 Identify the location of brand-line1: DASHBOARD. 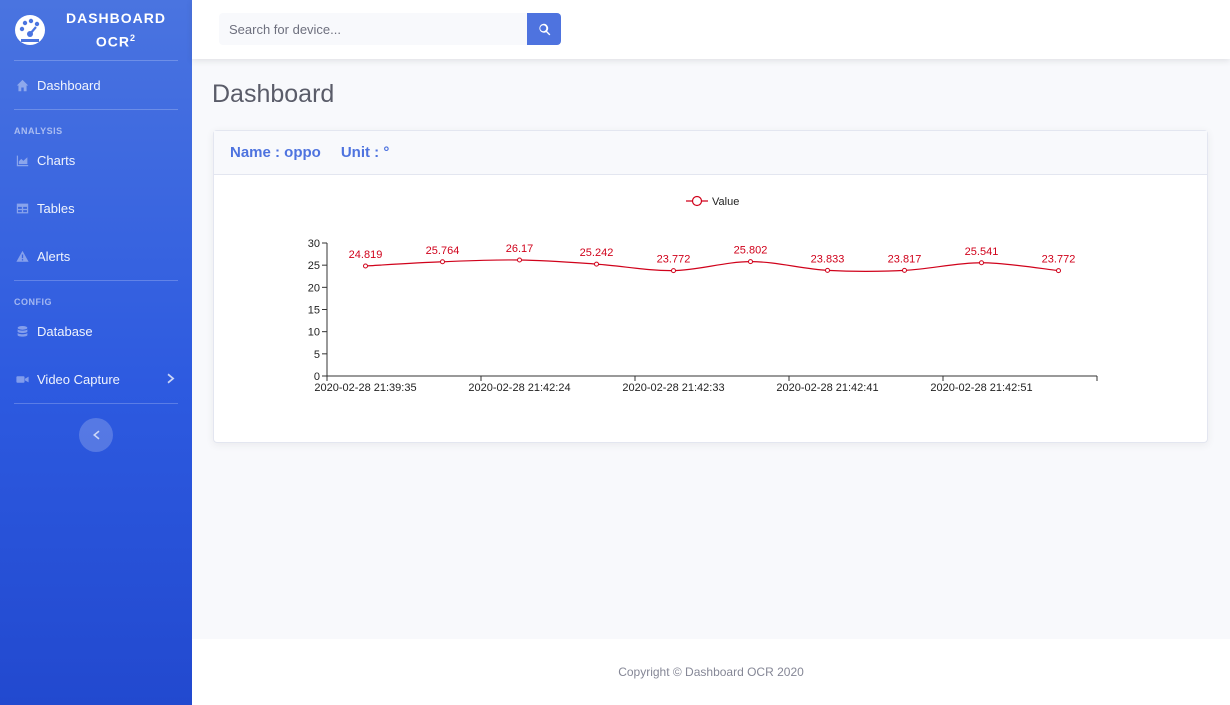
(116, 18).